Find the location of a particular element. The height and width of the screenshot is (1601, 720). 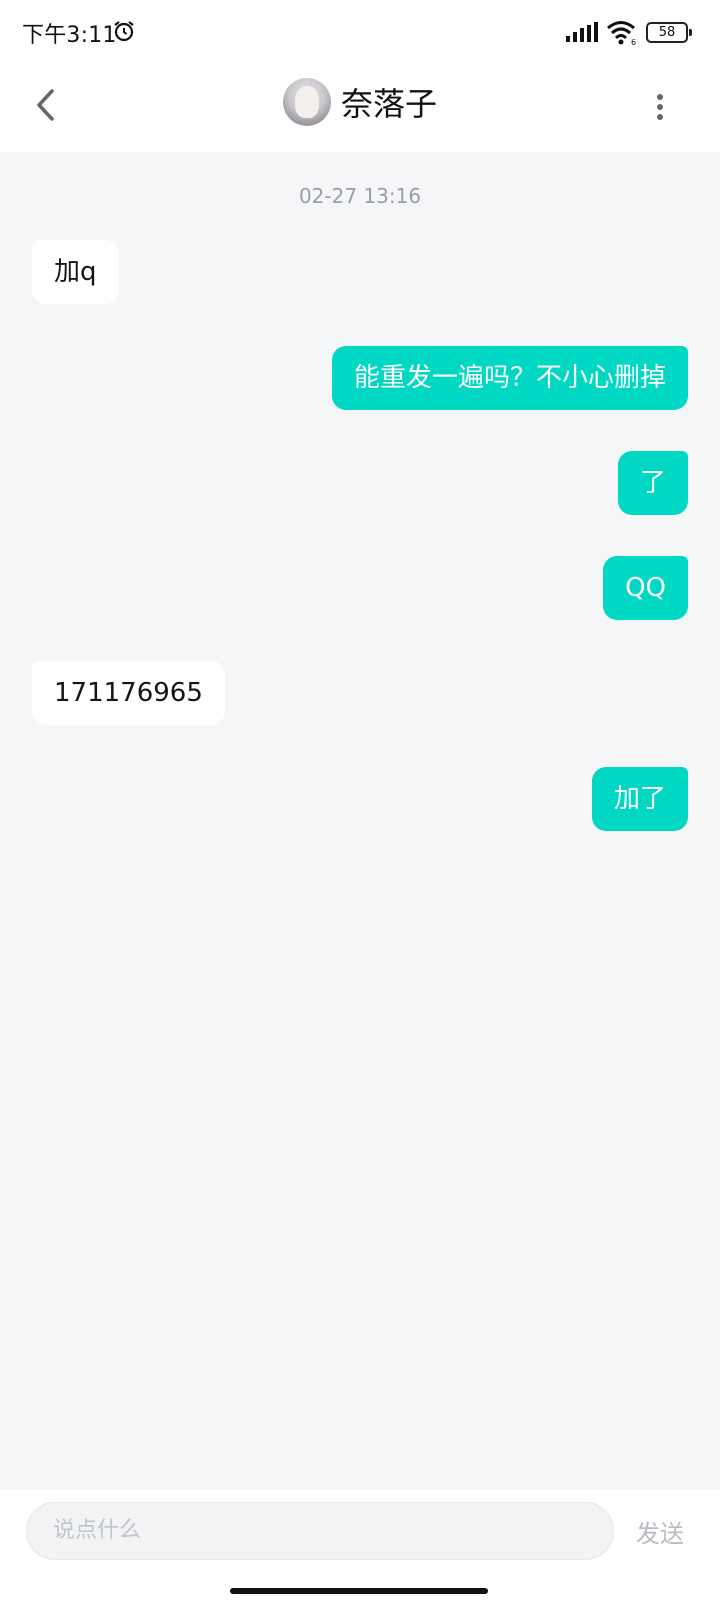

message-input: 说点什么 is located at coordinates (320, 1531).